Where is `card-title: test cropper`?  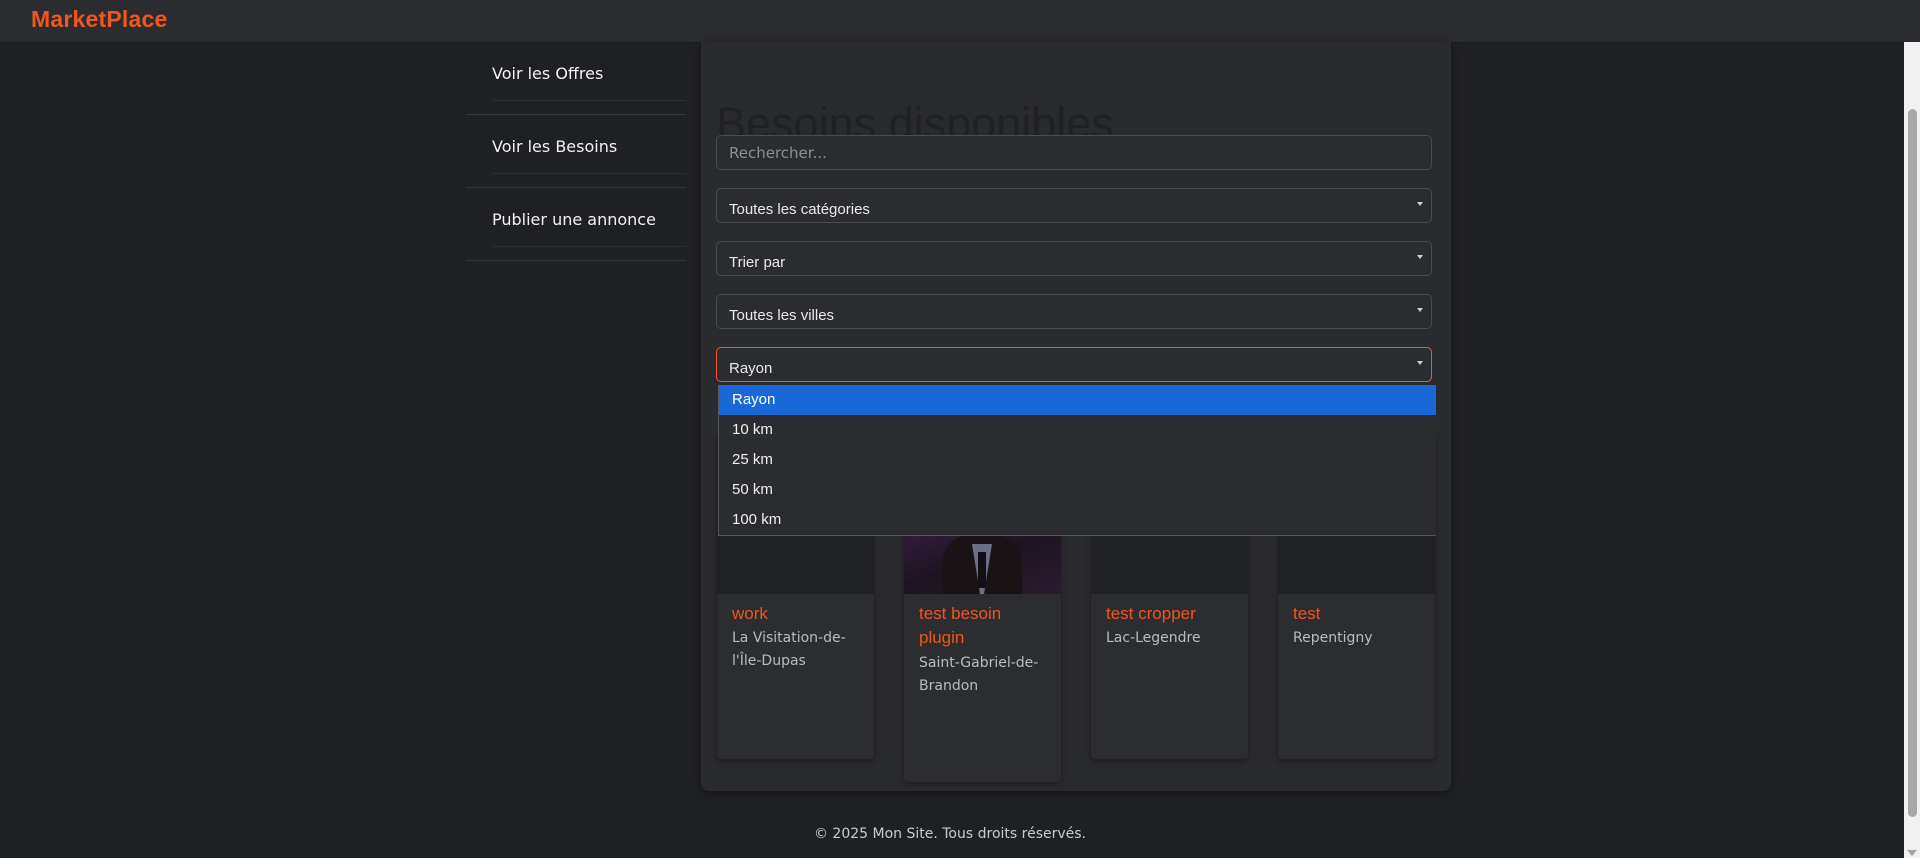
card-title: test cropper is located at coordinates (1151, 614).